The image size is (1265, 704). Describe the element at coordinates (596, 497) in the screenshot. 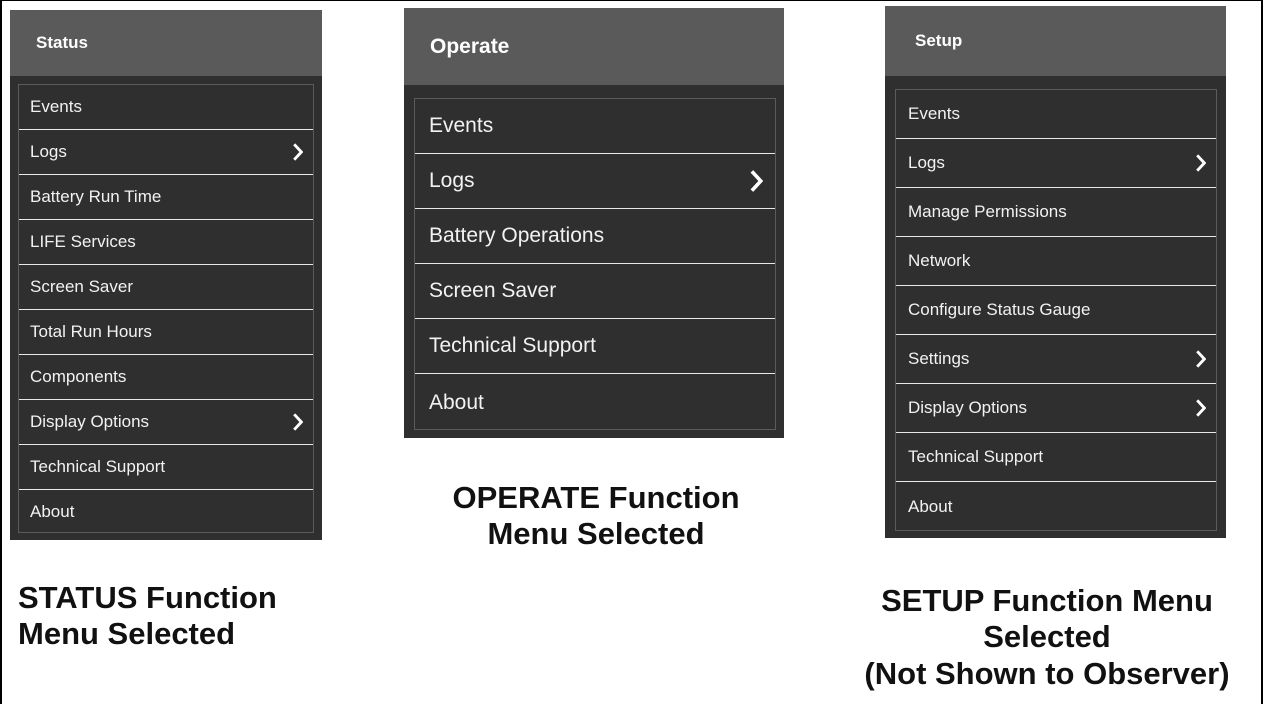

I see `caption-line: OPERATE Function` at that location.